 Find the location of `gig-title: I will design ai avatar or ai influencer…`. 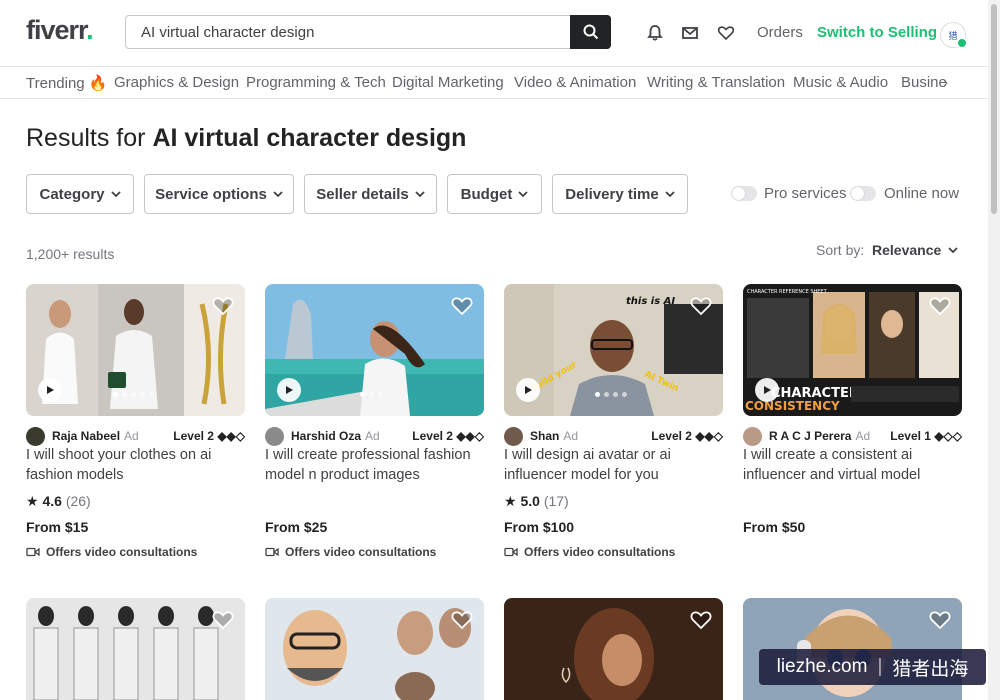

gig-title: I will design ai avatar or ai influencer… is located at coordinates (613, 465).